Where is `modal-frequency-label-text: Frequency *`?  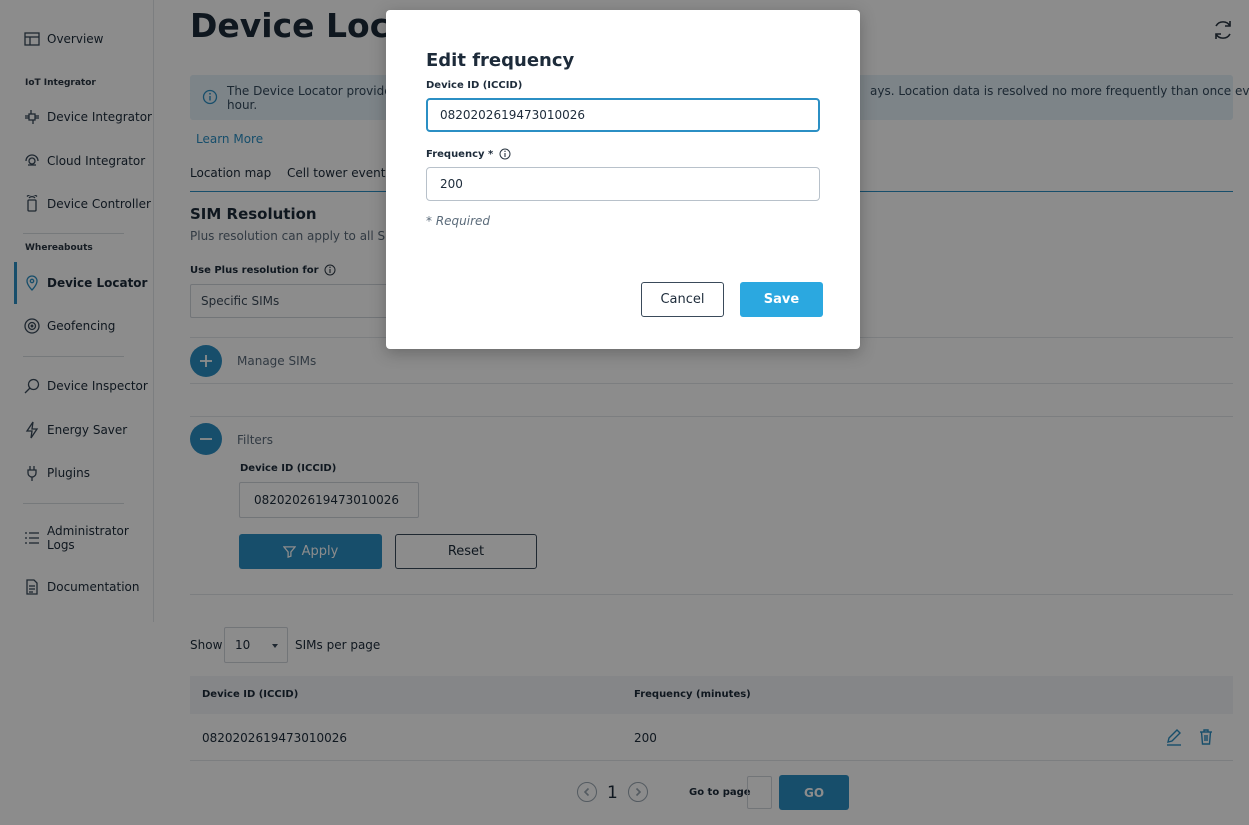
modal-frequency-label-text: Frequency * is located at coordinates (460, 154).